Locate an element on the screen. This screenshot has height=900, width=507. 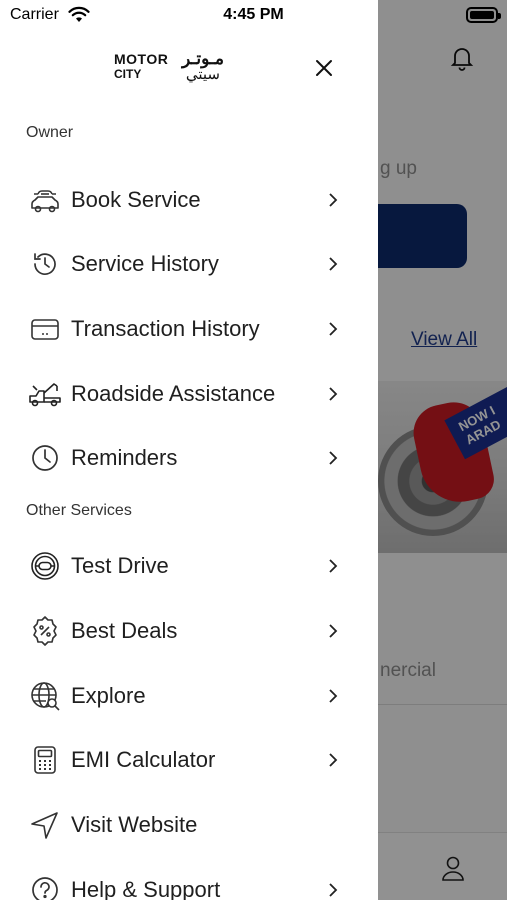
menu-item-label: Transaction History is located at coordinates (165, 328).